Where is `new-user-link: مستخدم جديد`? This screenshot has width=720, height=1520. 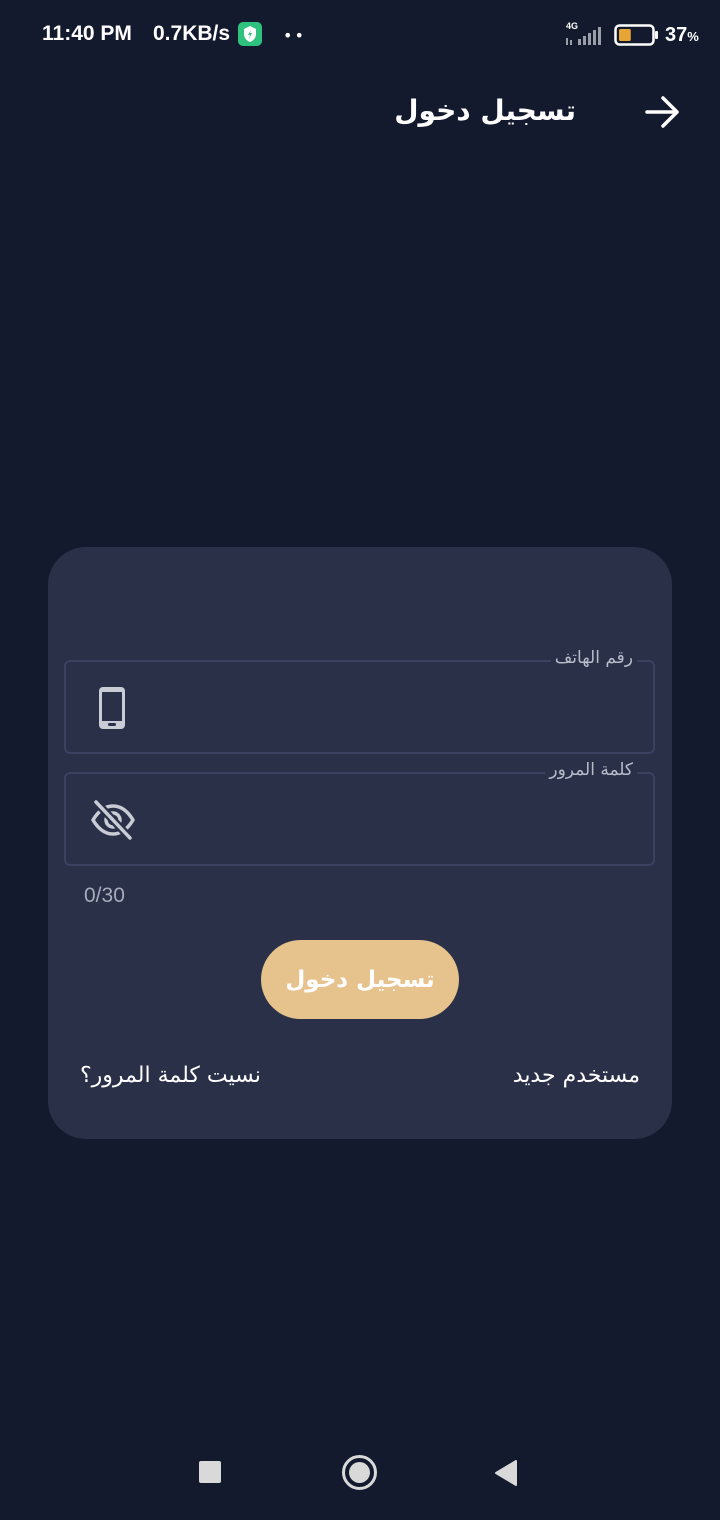
new-user-link: مستخدم جديد is located at coordinates (576, 1075).